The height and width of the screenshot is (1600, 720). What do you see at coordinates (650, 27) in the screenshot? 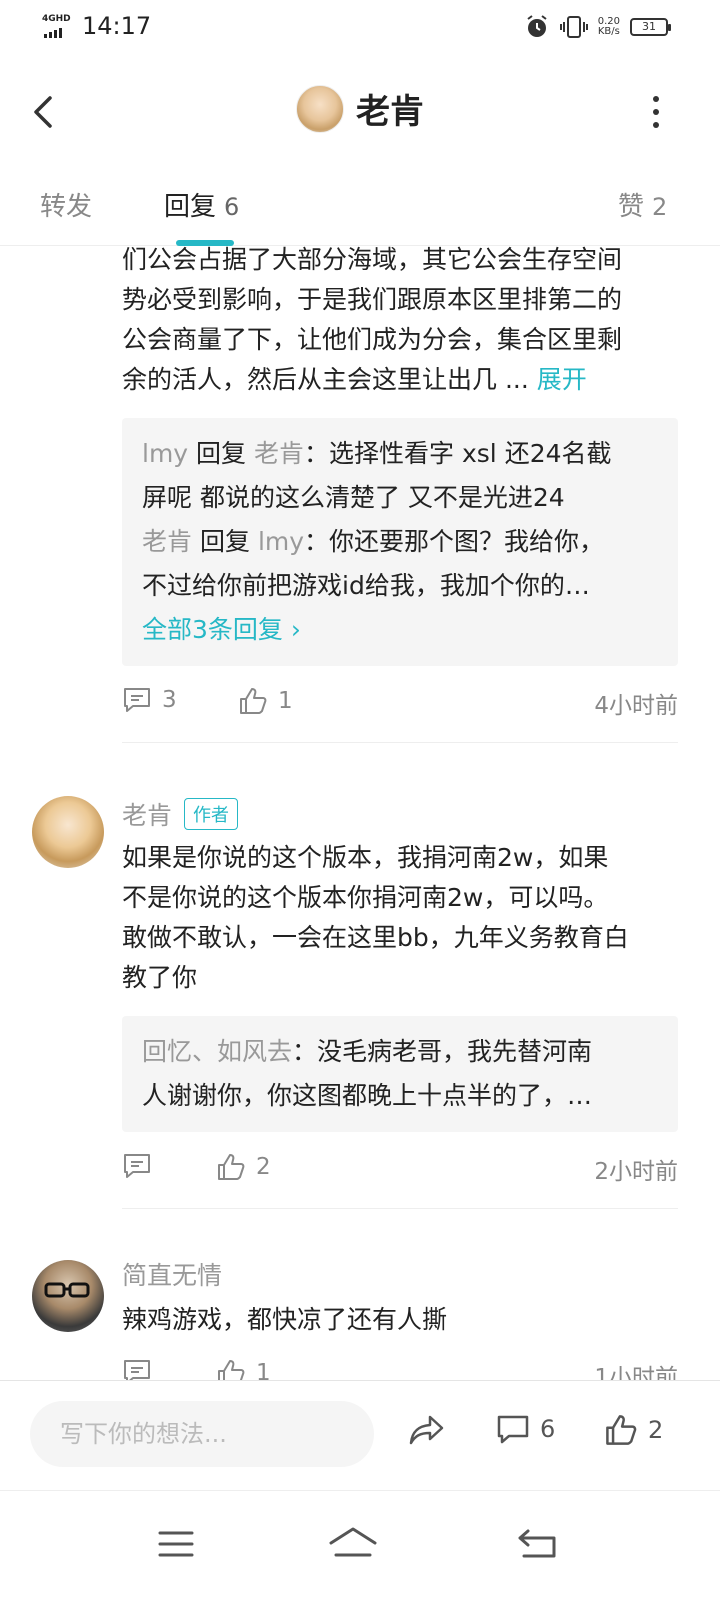
I see `battery-icon: 31` at bounding box center [650, 27].